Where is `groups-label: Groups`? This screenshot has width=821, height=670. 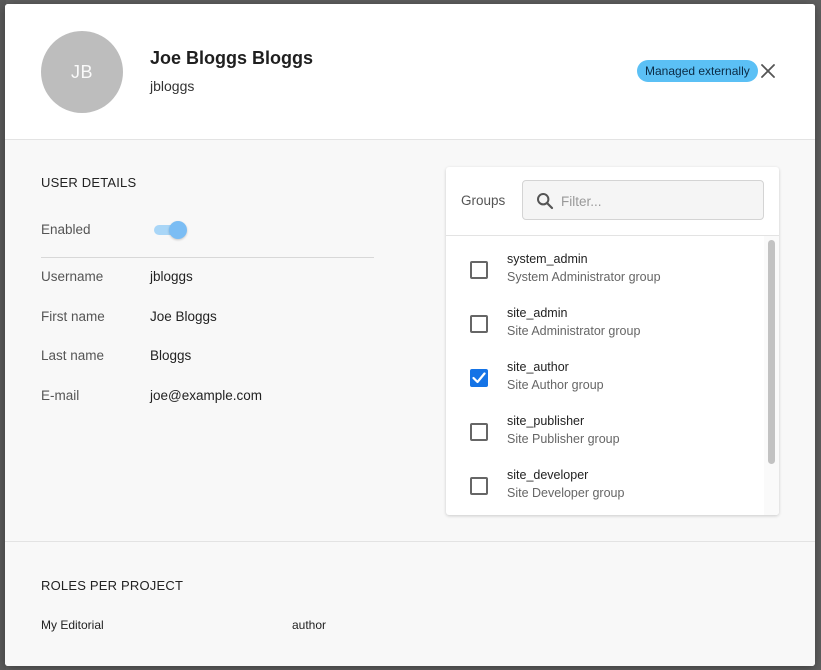
groups-label: Groups is located at coordinates (483, 200).